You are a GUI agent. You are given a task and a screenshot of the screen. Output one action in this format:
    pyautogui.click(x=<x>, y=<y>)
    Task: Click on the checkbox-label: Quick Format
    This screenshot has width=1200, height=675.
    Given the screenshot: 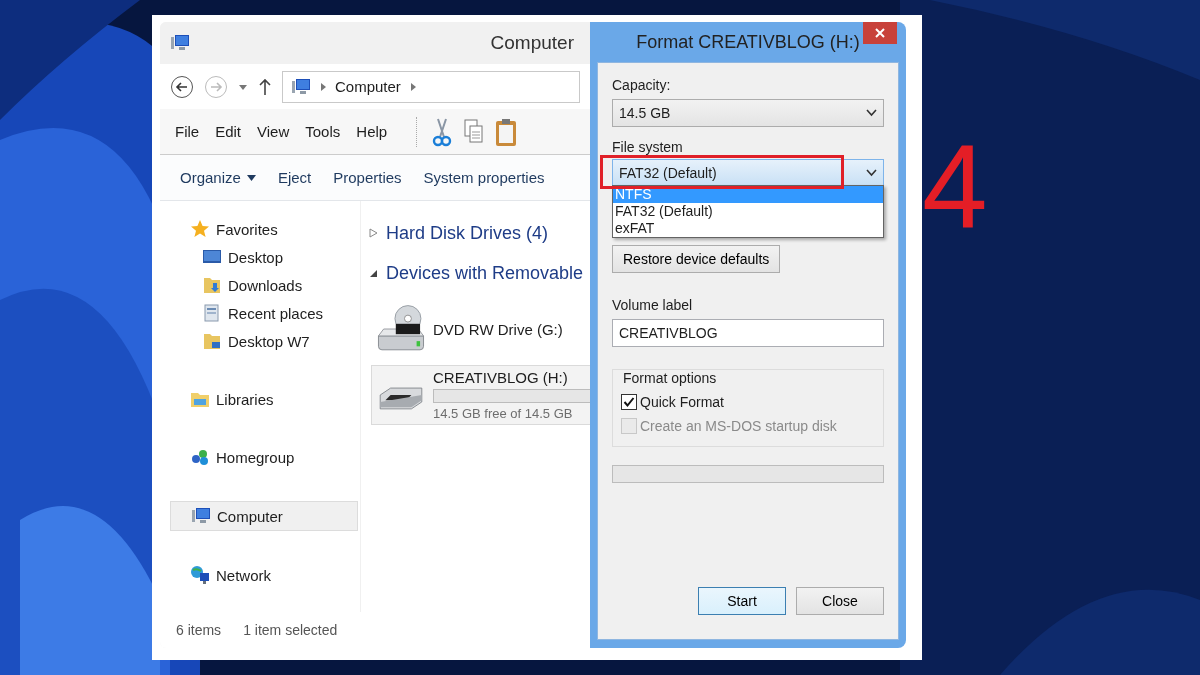 What is the action you would take?
    pyautogui.click(x=682, y=402)
    